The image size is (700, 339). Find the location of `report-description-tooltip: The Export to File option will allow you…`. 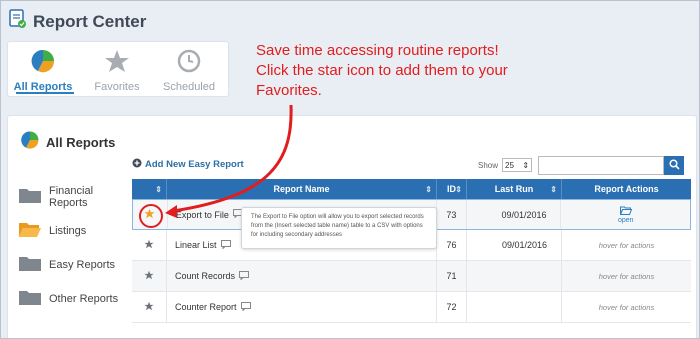

report-description-tooltip: The Export to File option will allow you… is located at coordinates (339, 228).